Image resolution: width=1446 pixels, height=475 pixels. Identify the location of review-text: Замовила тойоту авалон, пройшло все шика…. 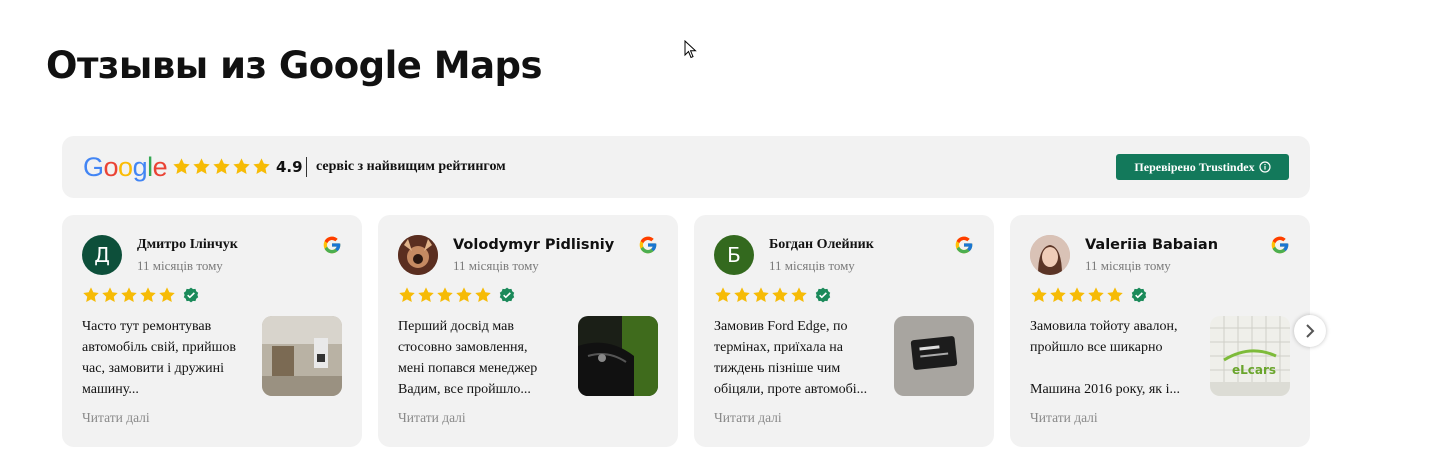
(1105, 358).